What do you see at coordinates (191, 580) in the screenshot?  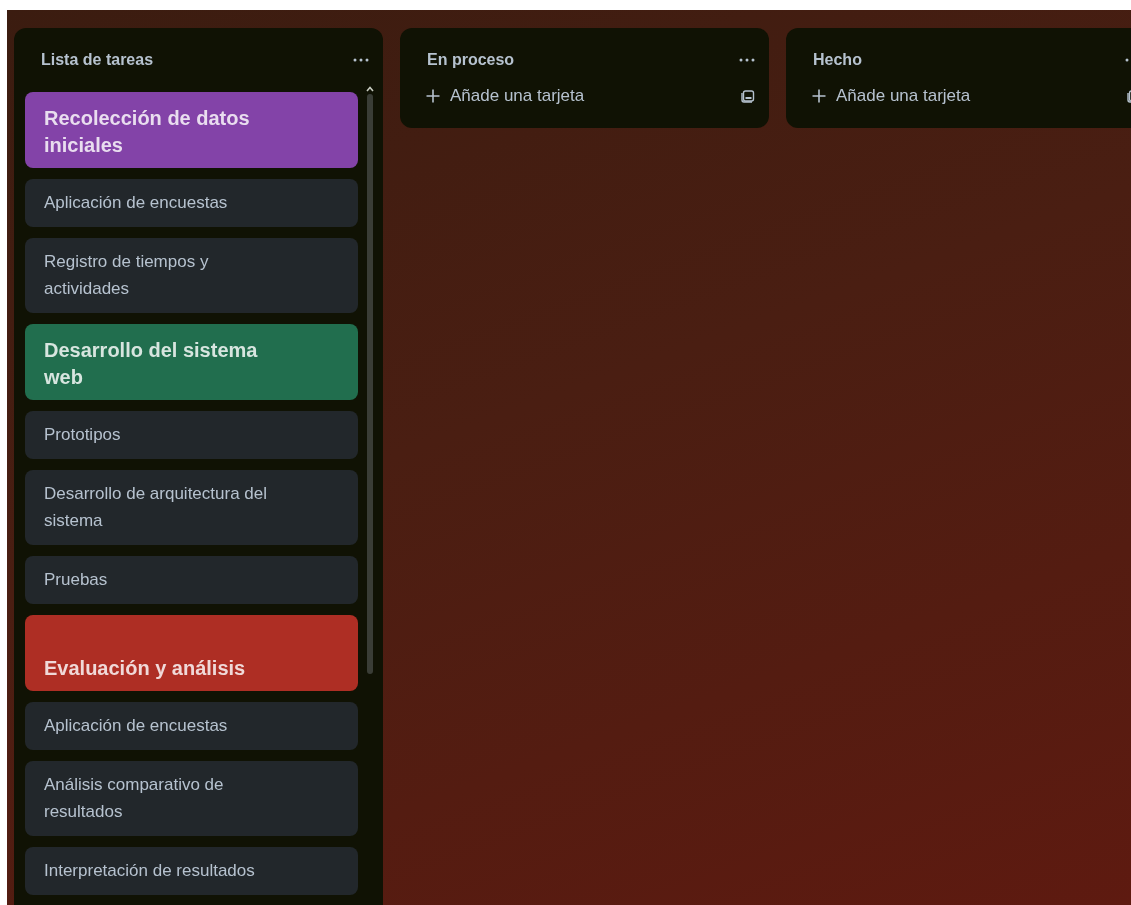 I see `task-card: Pruebas` at bounding box center [191, 580].